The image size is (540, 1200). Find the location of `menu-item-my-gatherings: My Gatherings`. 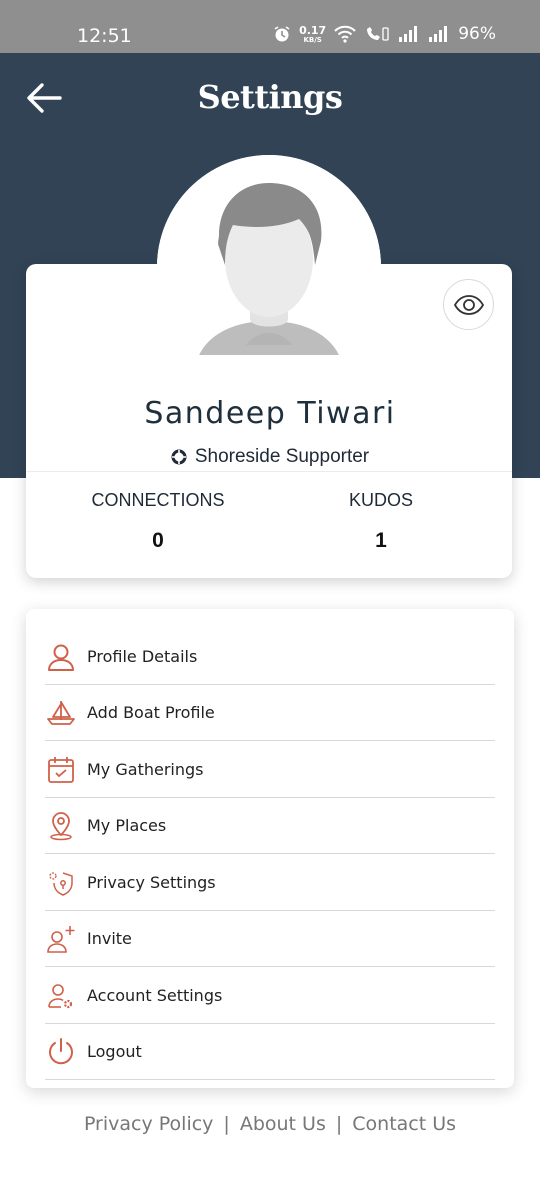

menu-item-my-gatherings: My Gatherings is located at coordinates (270, 770).